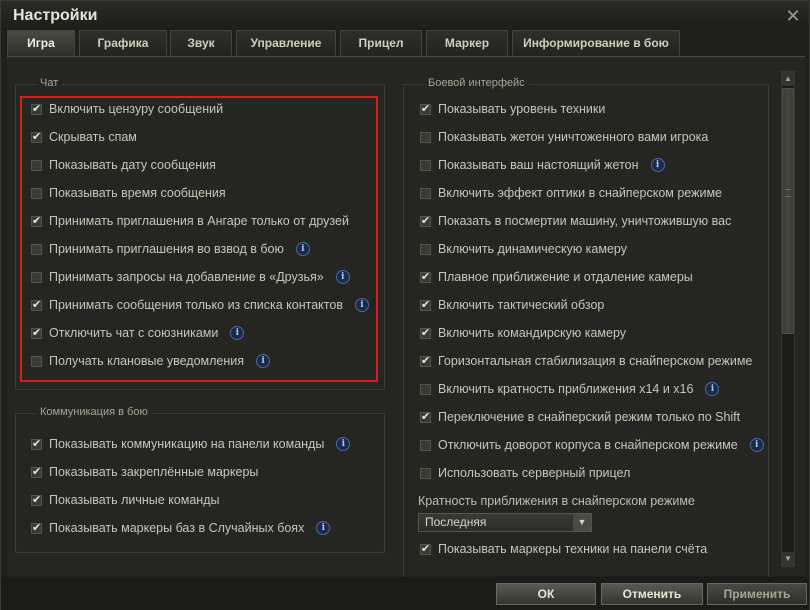 The height and width of the screenshot is (610, 810). What do you see at coordinates (596, 43) in the screenshot?
I see `tab-battle-info: Информирование в бою` at bounding box center [596, 43].